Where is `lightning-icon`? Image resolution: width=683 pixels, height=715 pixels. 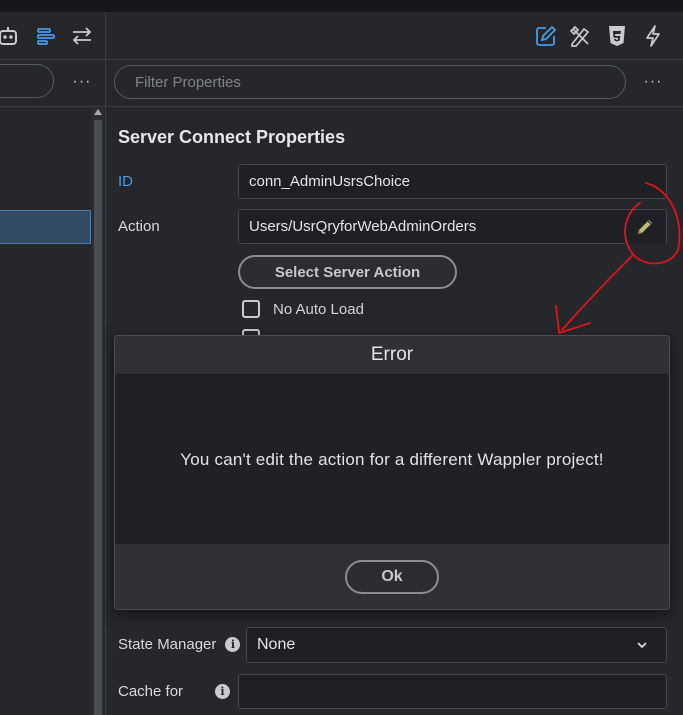
lightning-icon is located at coordinates (653, 36).